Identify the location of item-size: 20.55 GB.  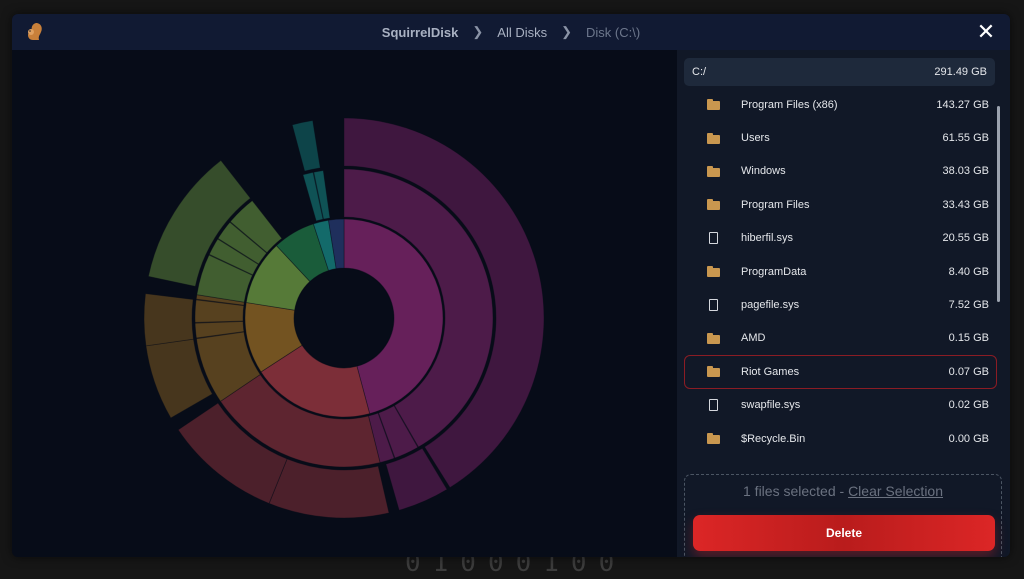
(965, 238).